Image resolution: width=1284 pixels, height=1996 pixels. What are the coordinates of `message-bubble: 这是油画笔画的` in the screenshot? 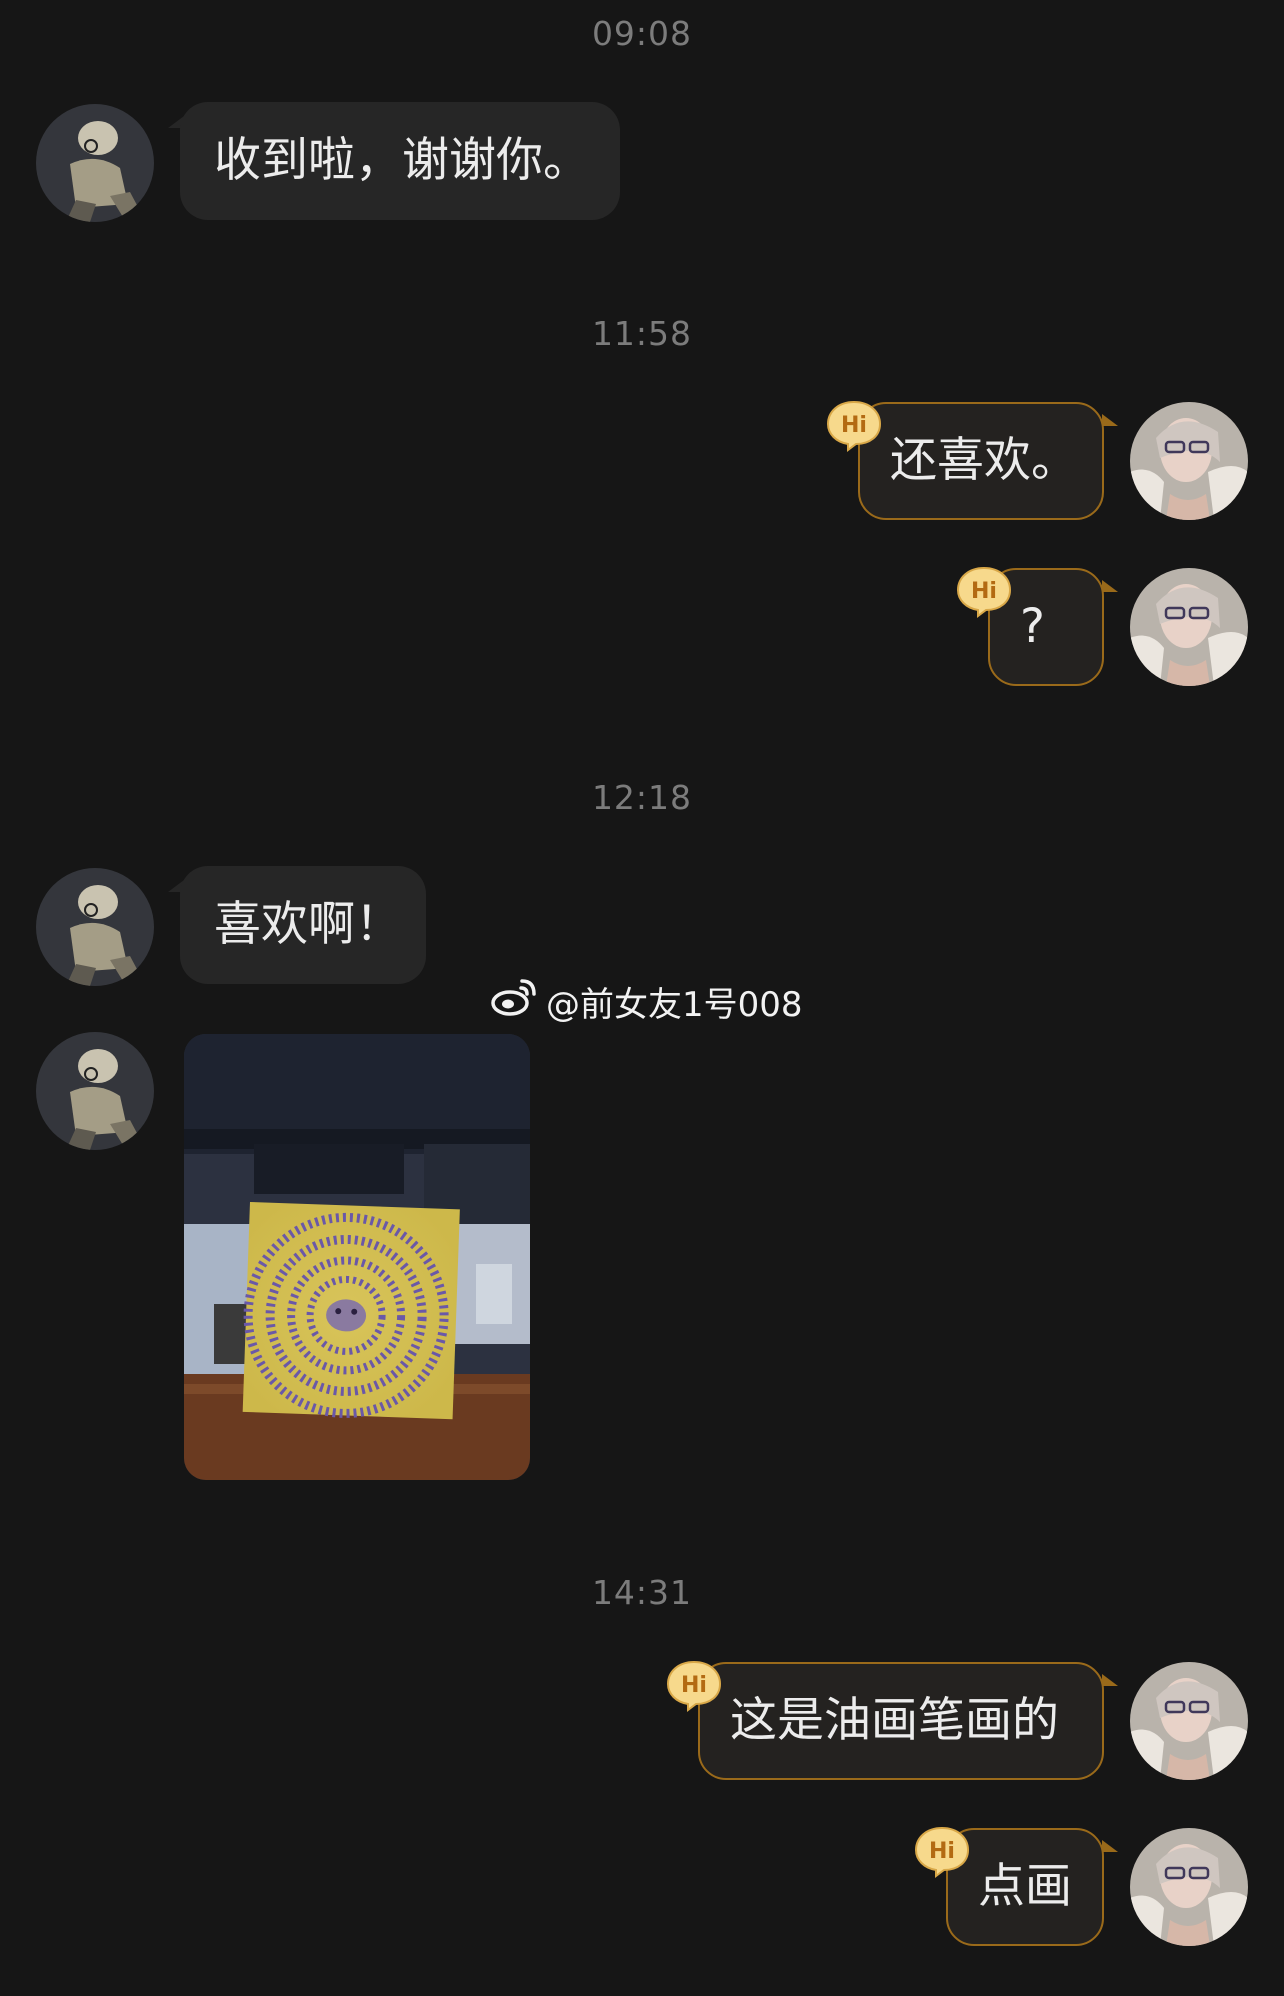 It's located at (901, 1721).